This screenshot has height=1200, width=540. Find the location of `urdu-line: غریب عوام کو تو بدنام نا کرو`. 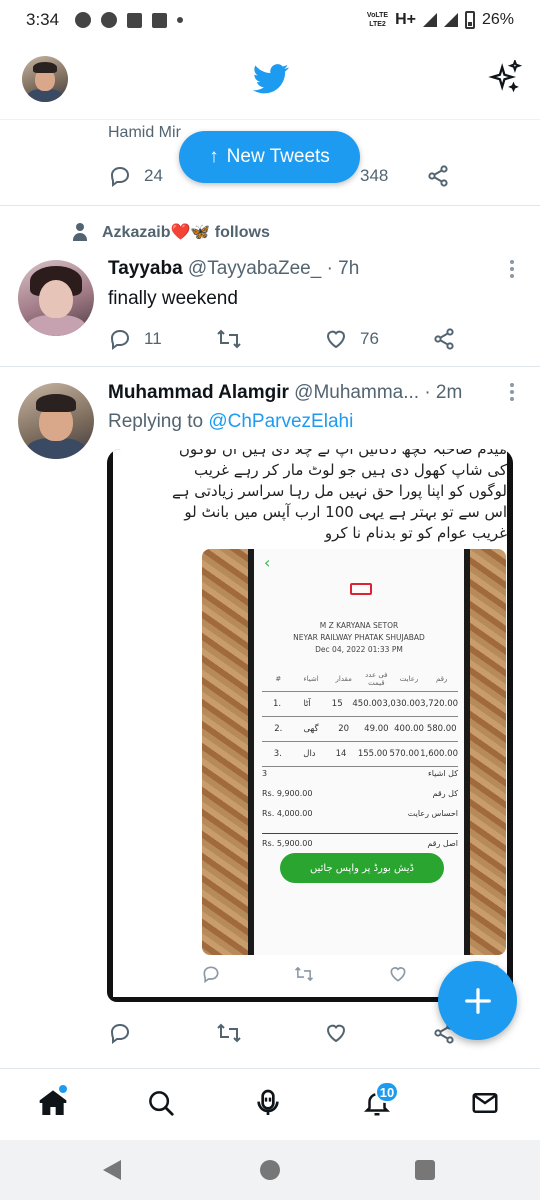

urdu-line: غریب عوام کو تو بدنام نا کرو is located at coordinates (415, 533).